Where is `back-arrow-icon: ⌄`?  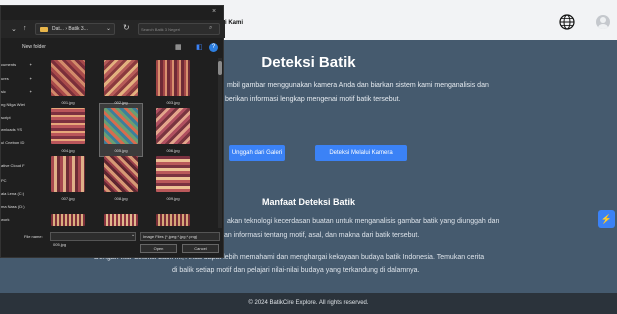 back-arrow-icon: ⌄ is located at coordinates (14, 29).